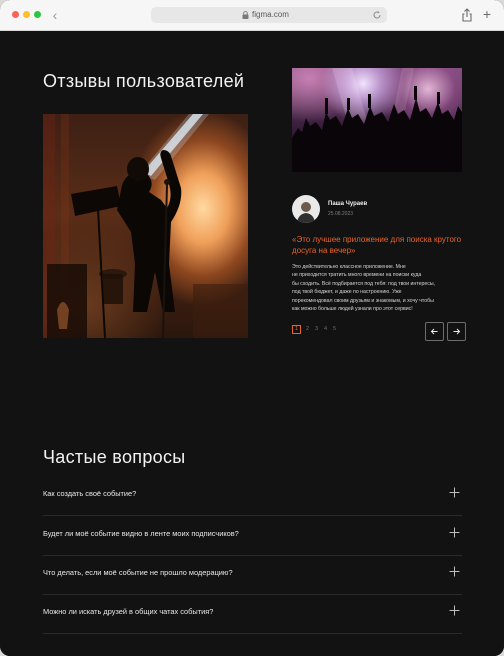 This screenshot has width=504, height=656. I want to click on reload-icon, so click(377, 15).